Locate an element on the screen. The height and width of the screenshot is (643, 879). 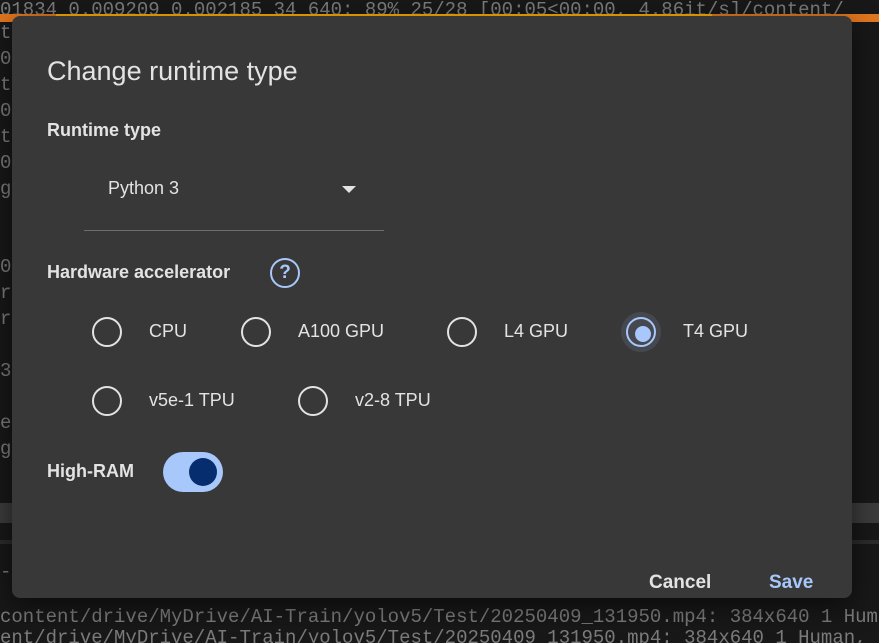
high-ram-label: High-RAM is located at coordinates (90, 471).